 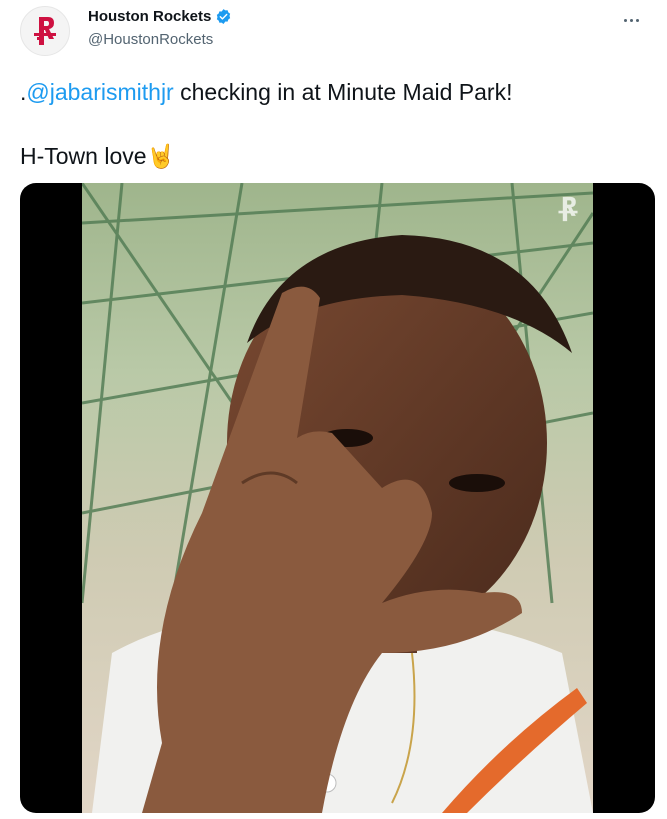 I want to click on author-name-row: Houston Rockets, so click(x=160, y=16).